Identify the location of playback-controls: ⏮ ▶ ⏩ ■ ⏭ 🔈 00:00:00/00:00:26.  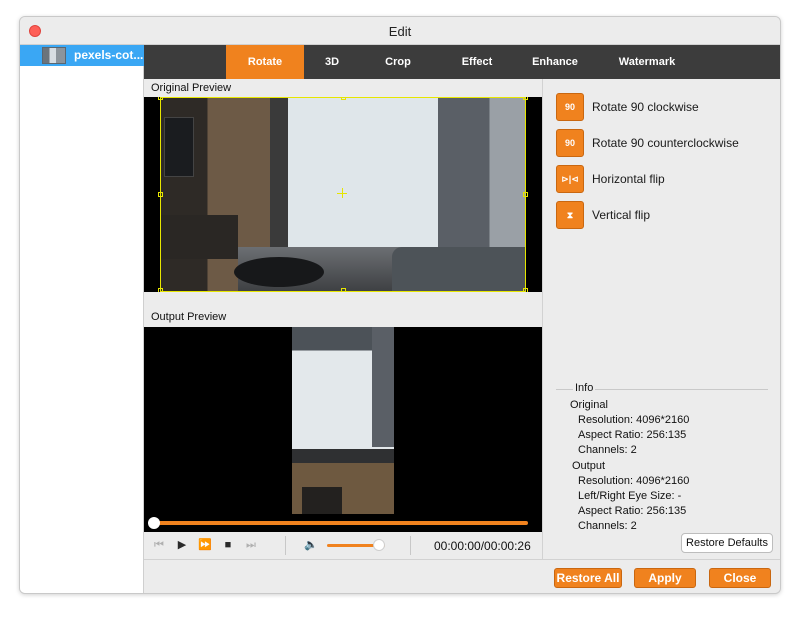
(343, 545).